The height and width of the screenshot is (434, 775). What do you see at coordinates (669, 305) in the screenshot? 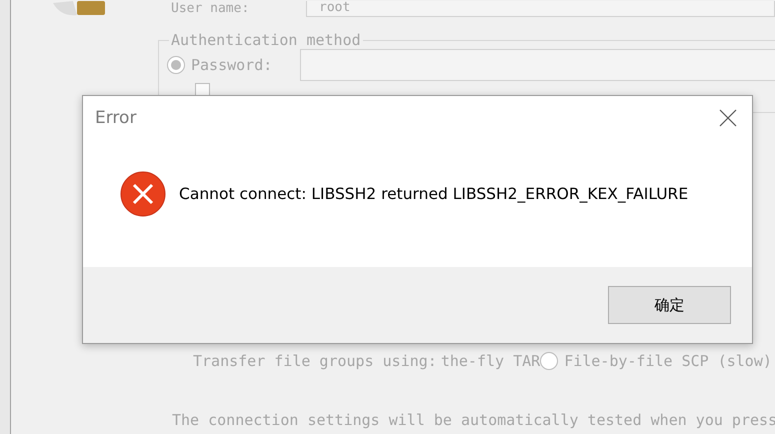
I see `ok-button: 确定` at bounding box center [669, 305].